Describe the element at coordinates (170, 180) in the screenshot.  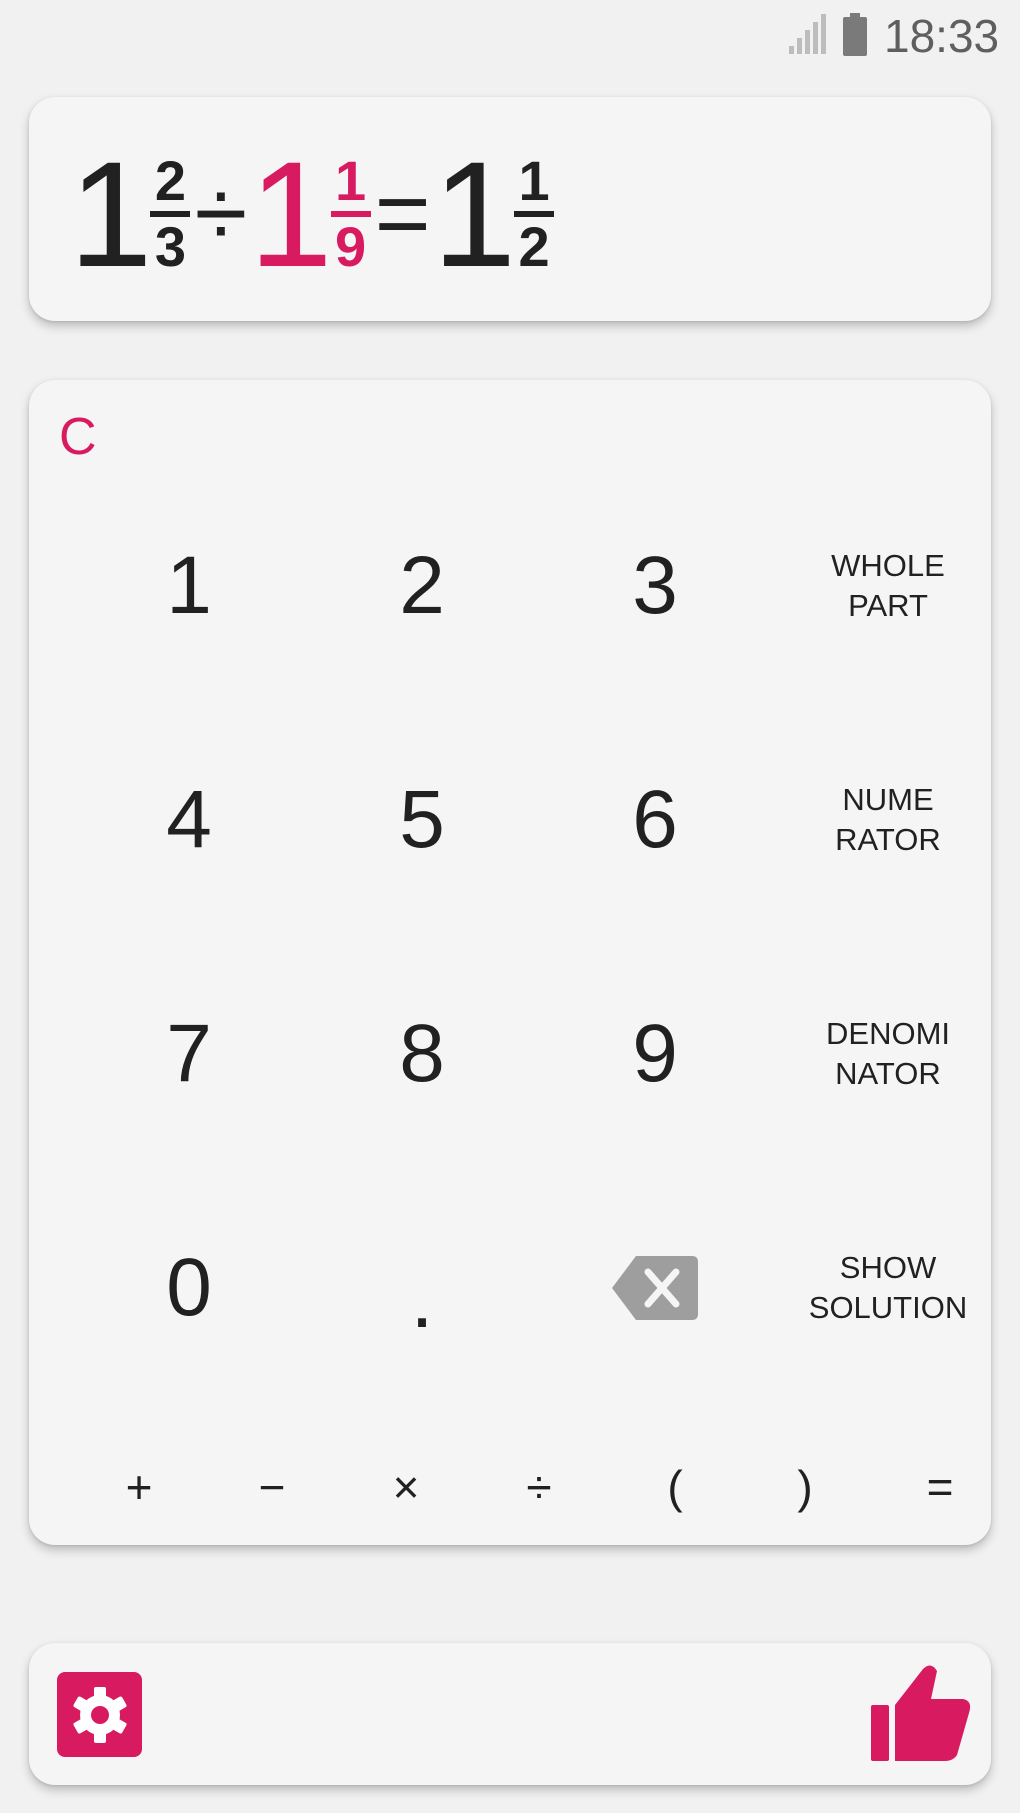
I see `term1-numerator: 2` at that location.